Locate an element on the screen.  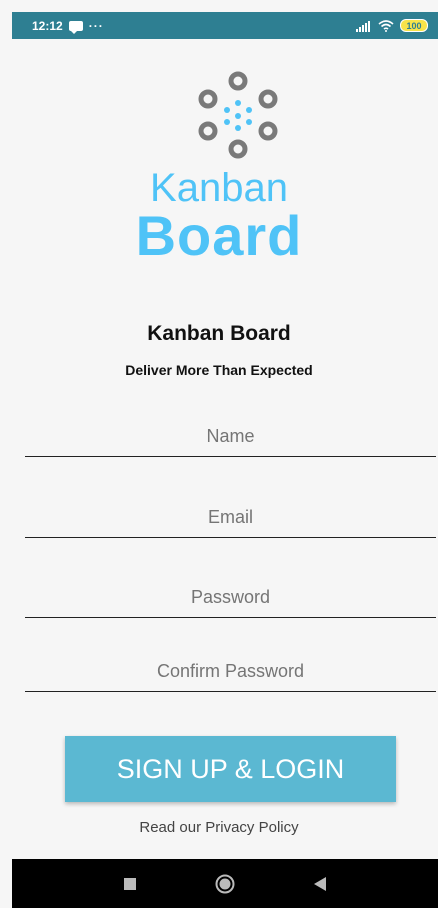
signal-icon is located at coordinates (363, 26).